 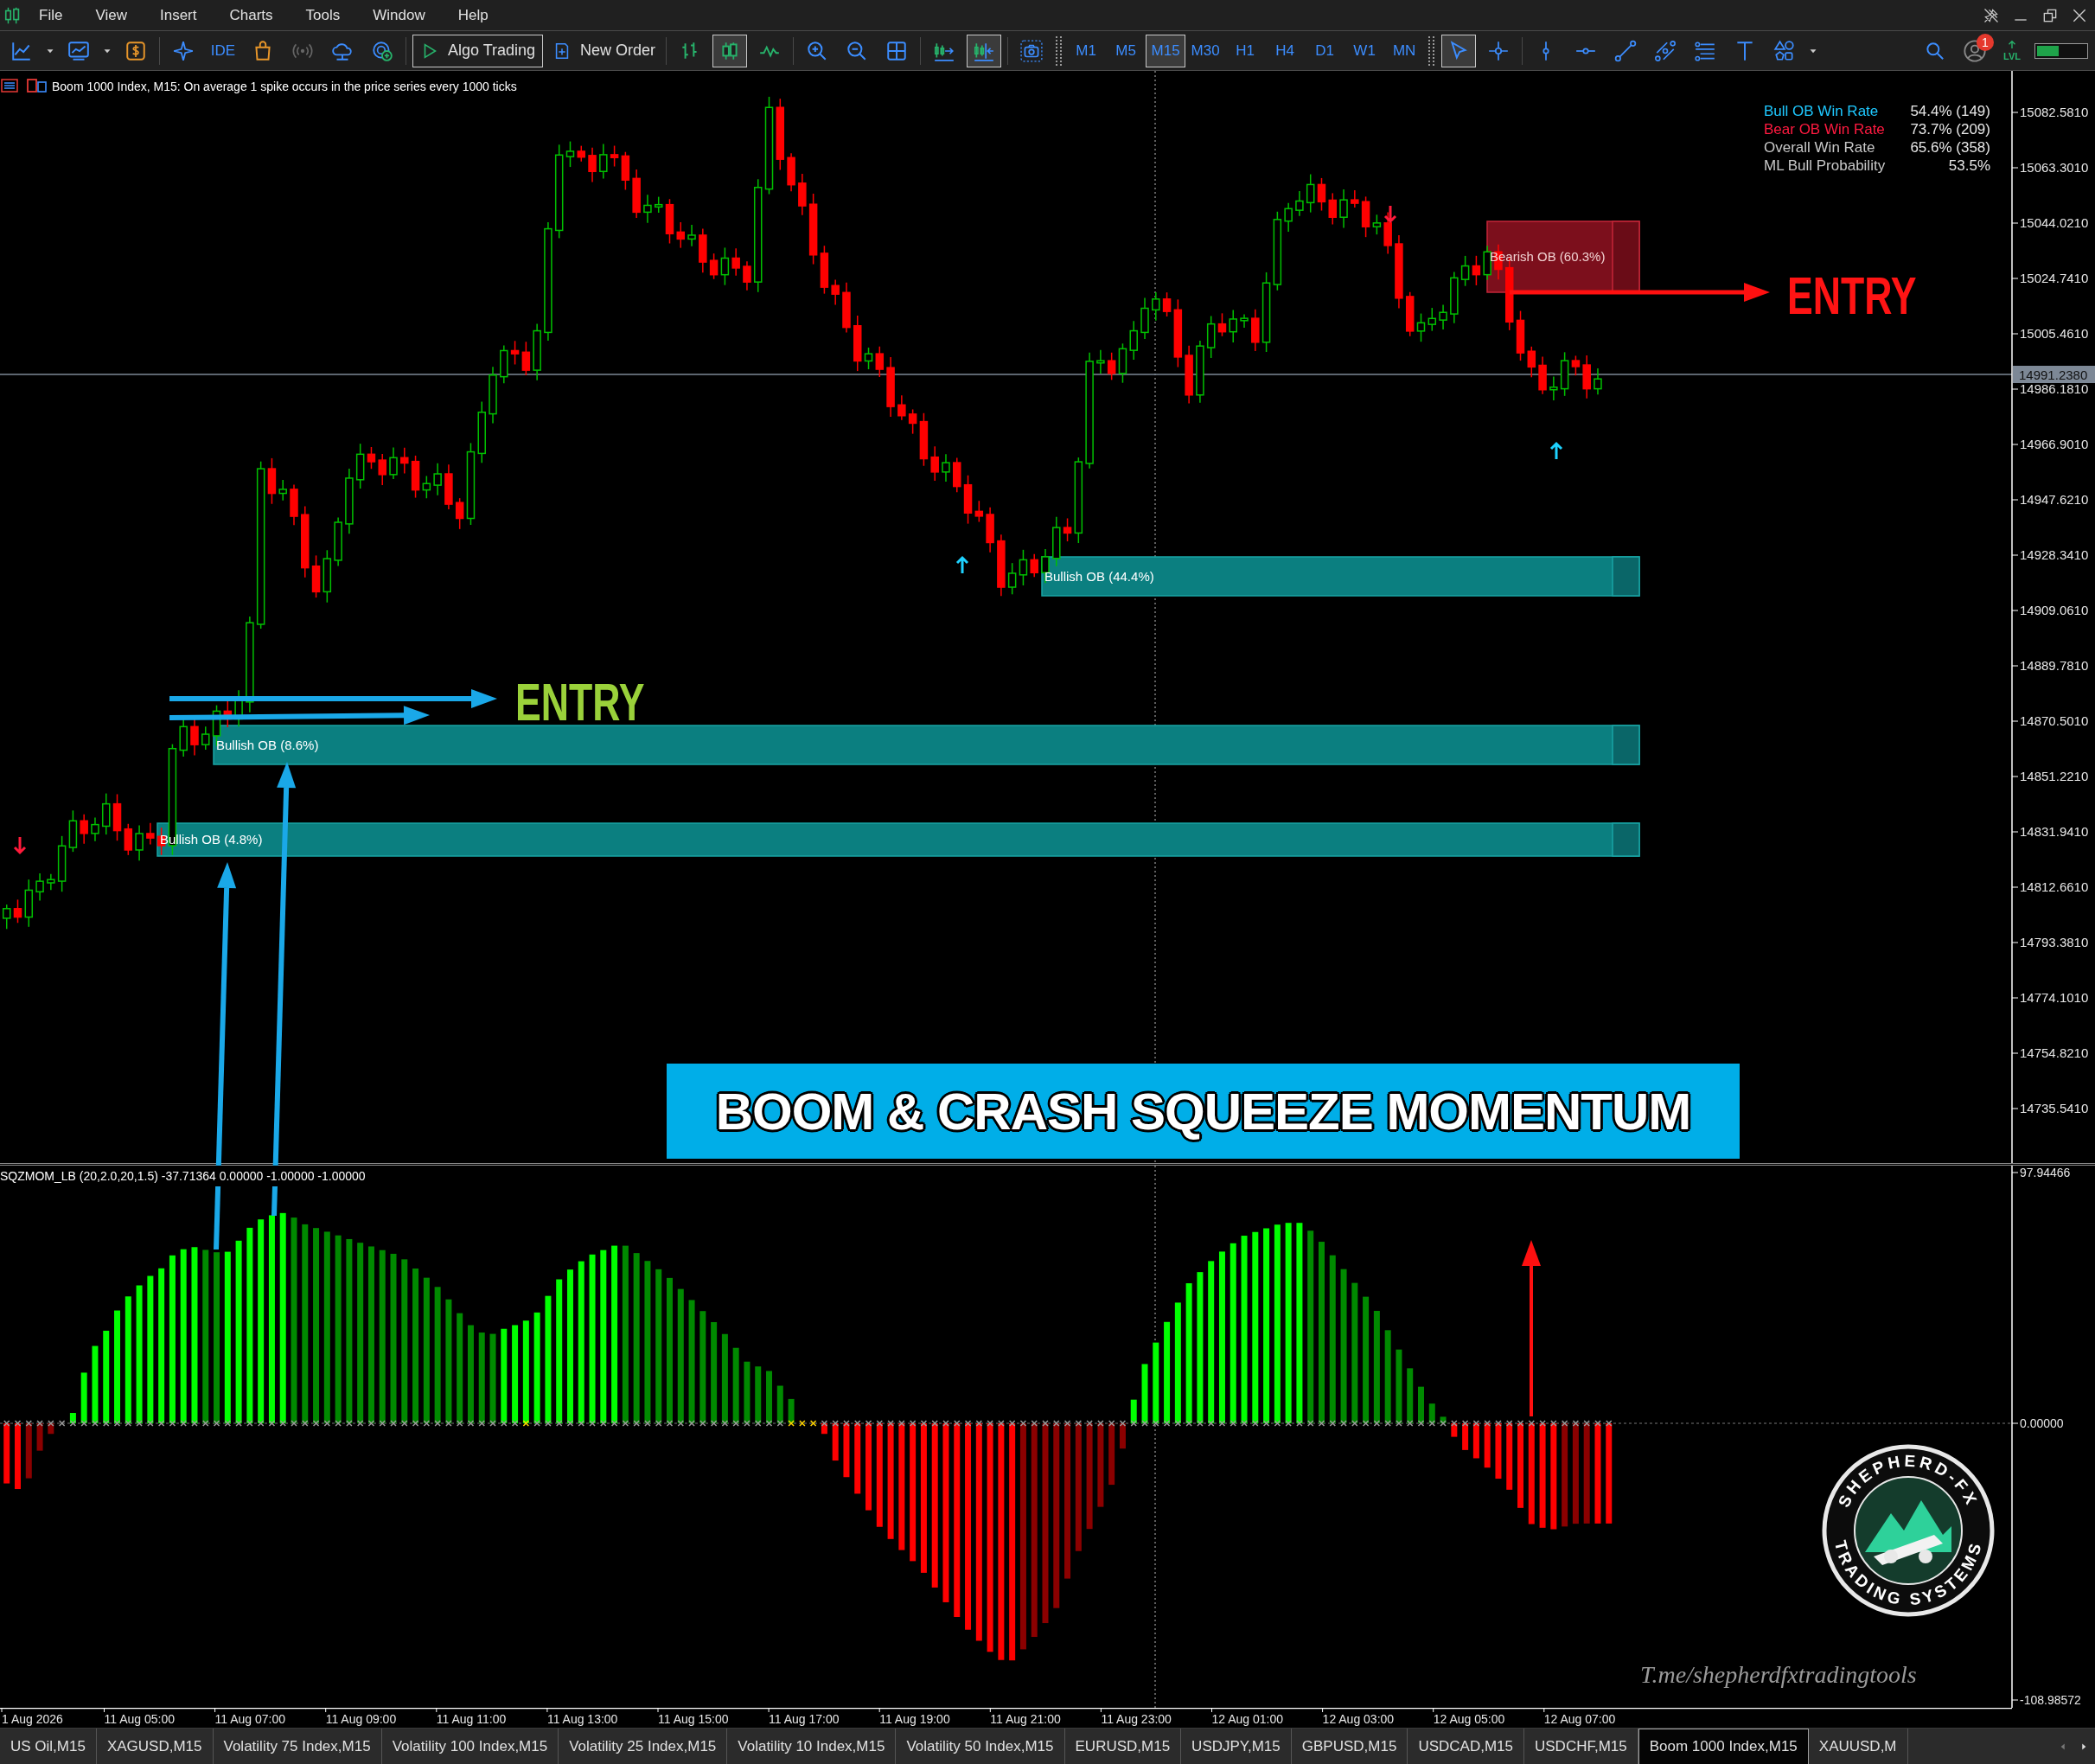 What do you see at coordinates (1825, 165) in the screenshot?
I see `stat-label: ML Bull Probability` at bounding box center [1825, 165].